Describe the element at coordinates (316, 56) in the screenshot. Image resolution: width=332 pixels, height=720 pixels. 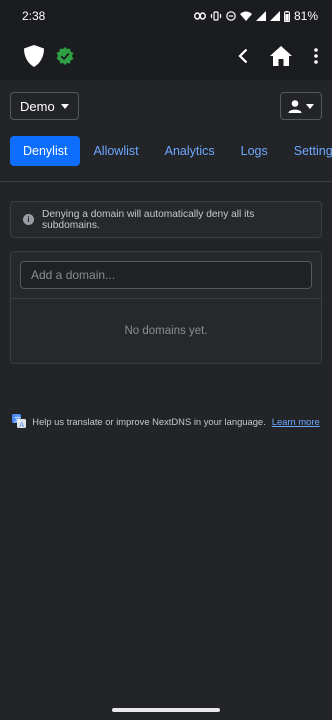
I see `more-vert-icon` at that location.